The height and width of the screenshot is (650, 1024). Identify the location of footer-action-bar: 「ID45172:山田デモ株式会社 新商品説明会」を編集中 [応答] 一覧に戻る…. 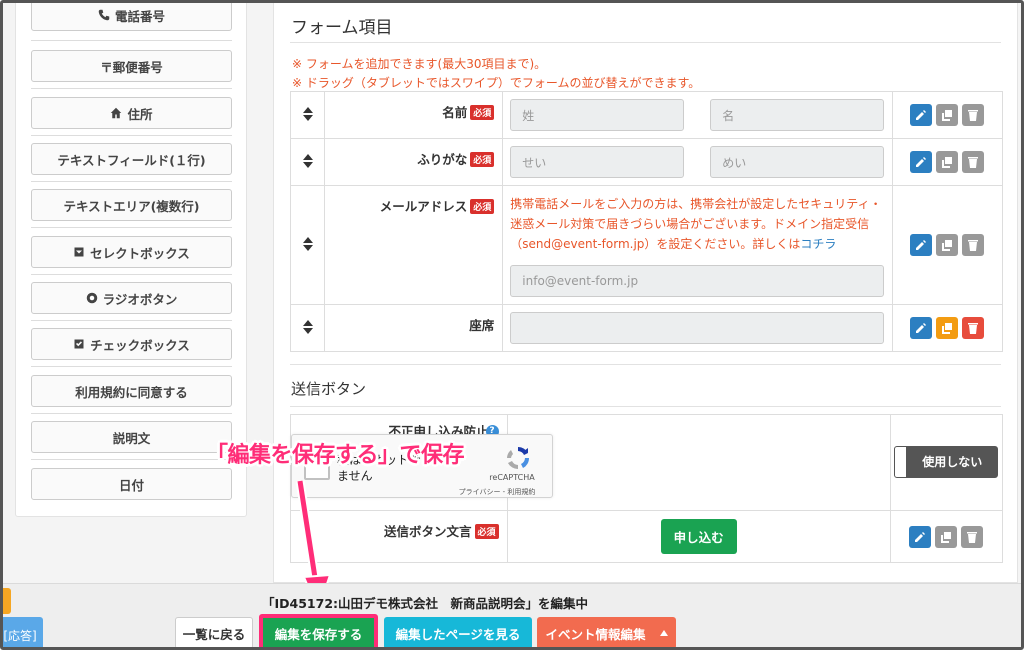
(512, 615).